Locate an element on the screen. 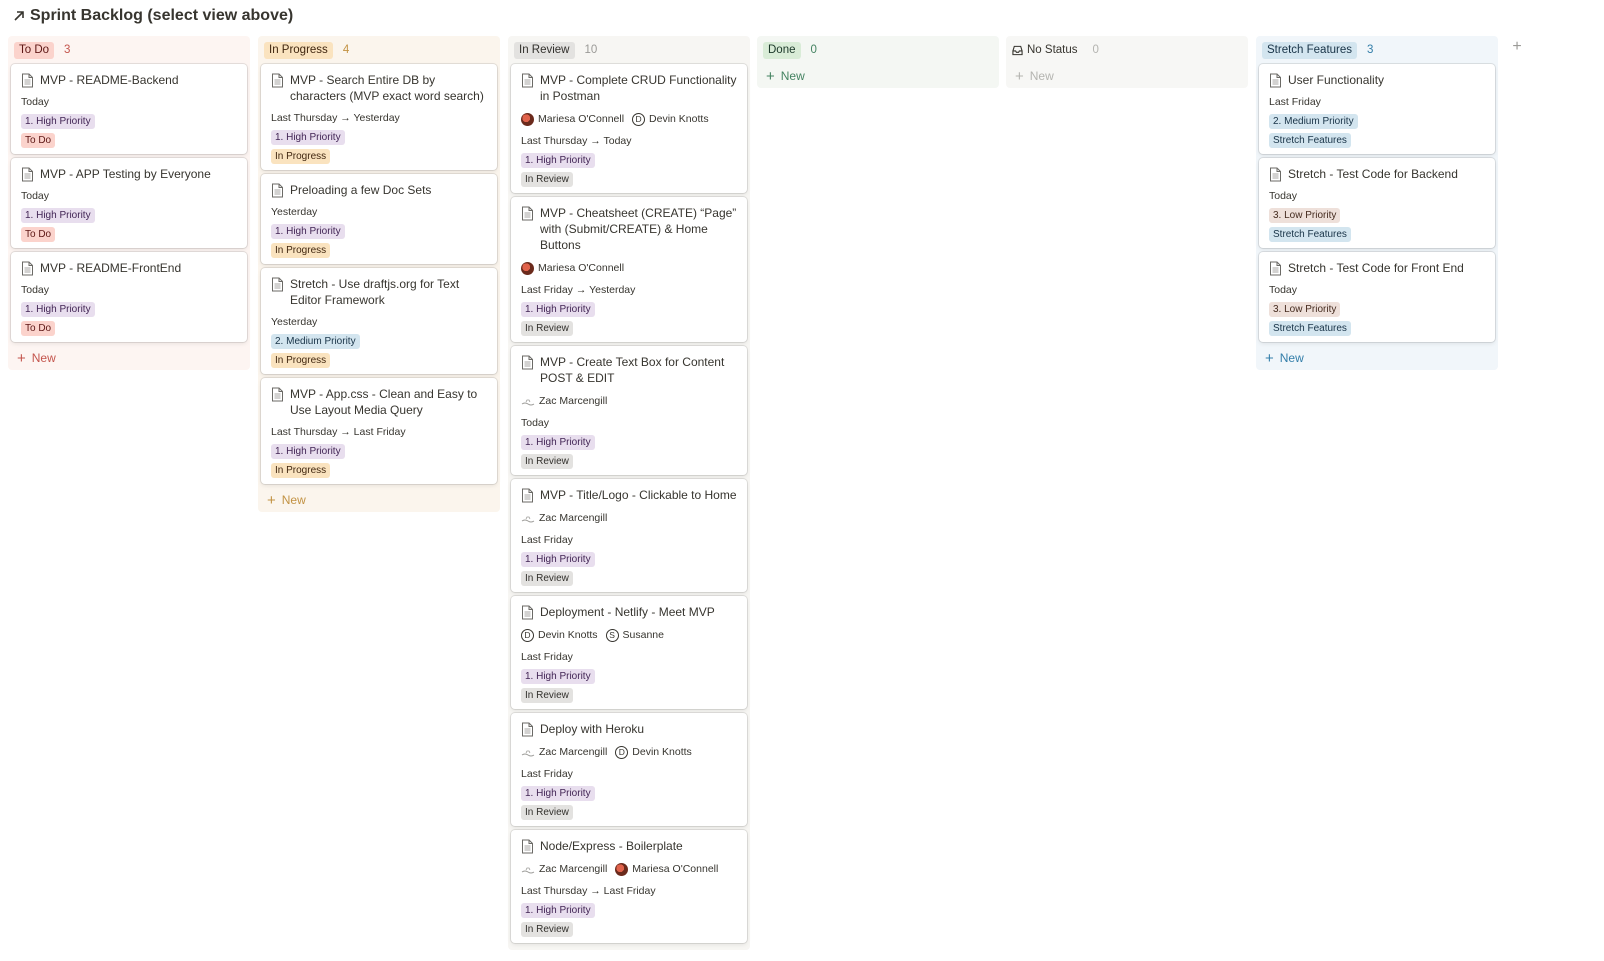  card-title: Stretch - Test Code for Backend is located at coordinates (1377, 174).